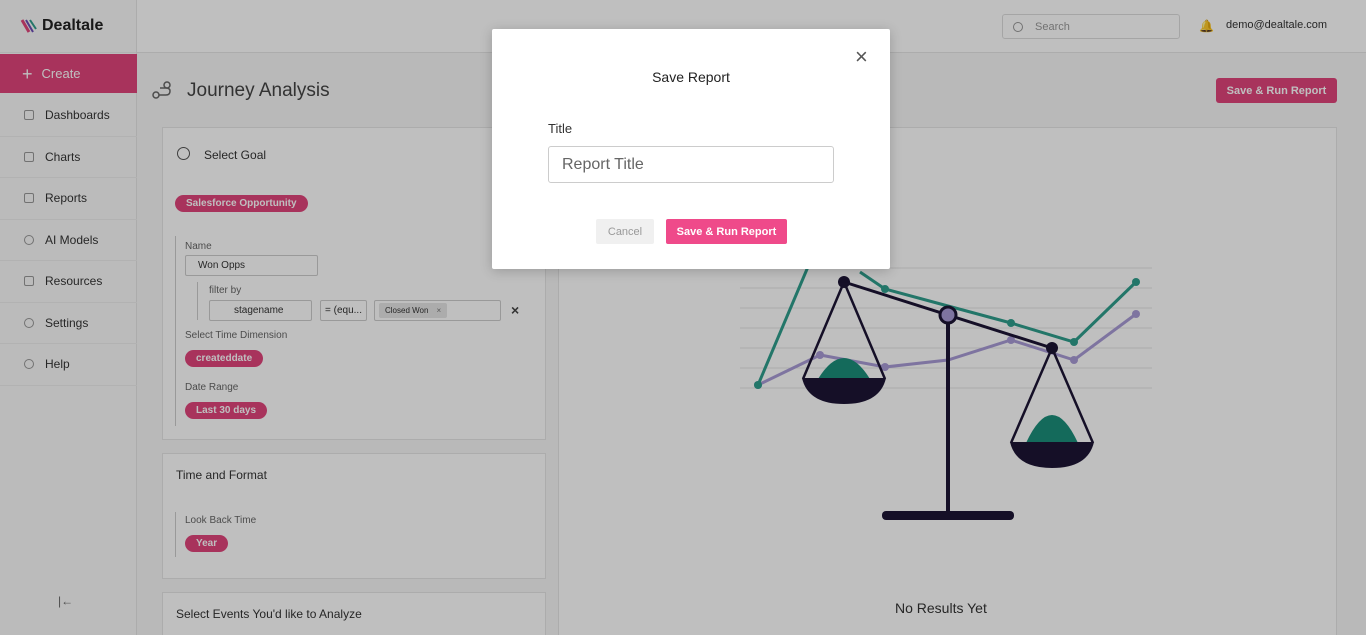 The height and width of the screenshot is (635, 1366). What do you see at coordinates (726, 231) in the screenshot?
I see `modal-save-and-run-button: Save & Run Report` at bounding box center [726, 231].